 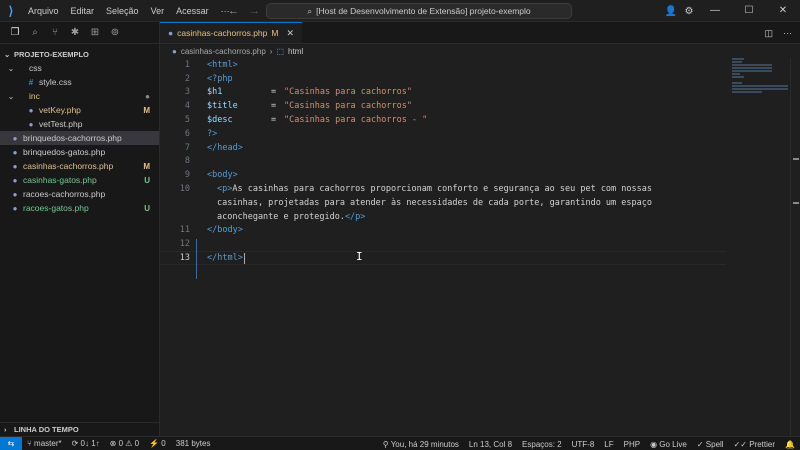 I want to click on tree-file-racoes-cachorros: ● racoes-cachorros.php, so click(x=79, y=194).